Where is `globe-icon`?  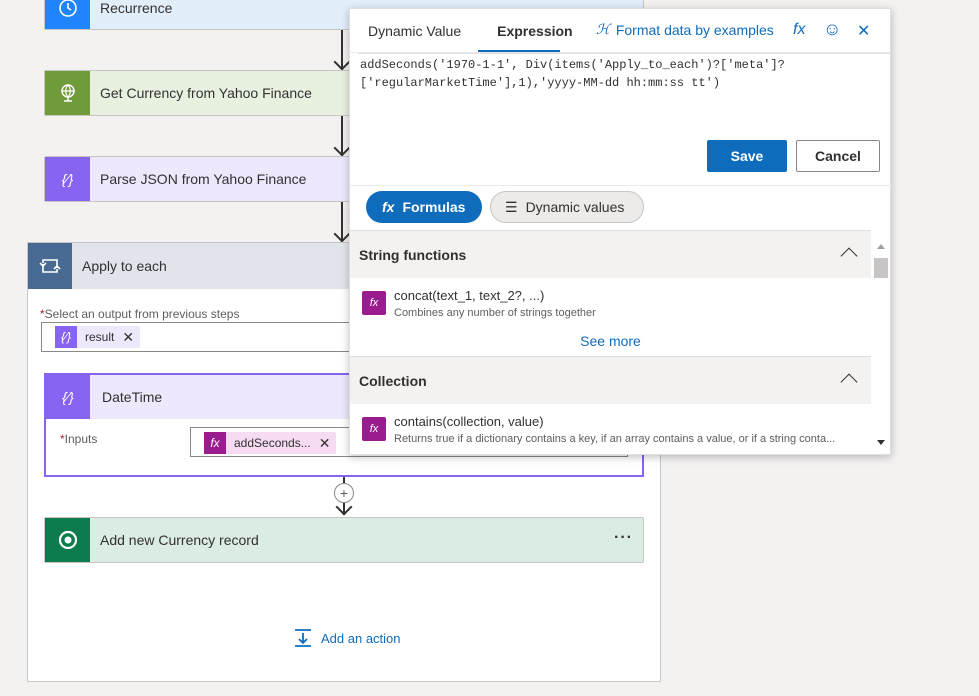
globe-icon is located at coordinates (67, 93).